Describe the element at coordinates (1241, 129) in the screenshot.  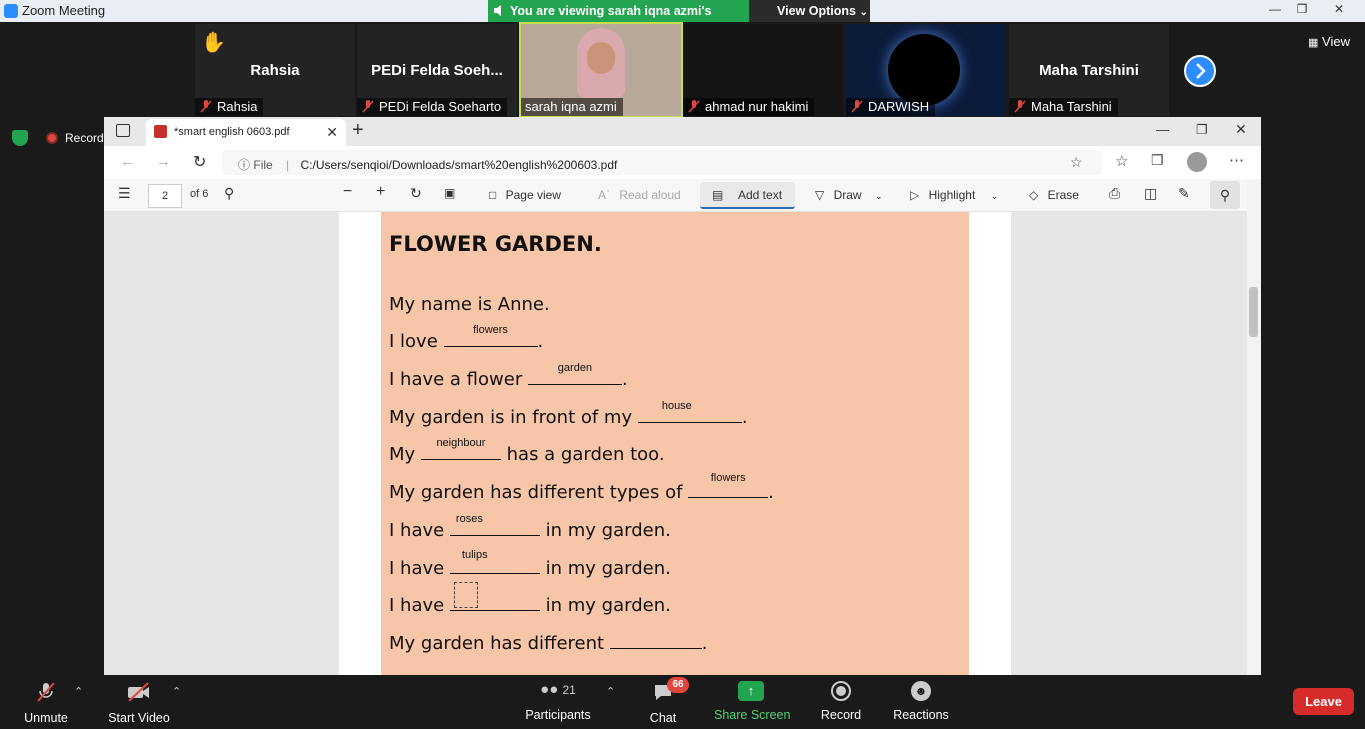
I see `close-window-icon: ✕` at that location.